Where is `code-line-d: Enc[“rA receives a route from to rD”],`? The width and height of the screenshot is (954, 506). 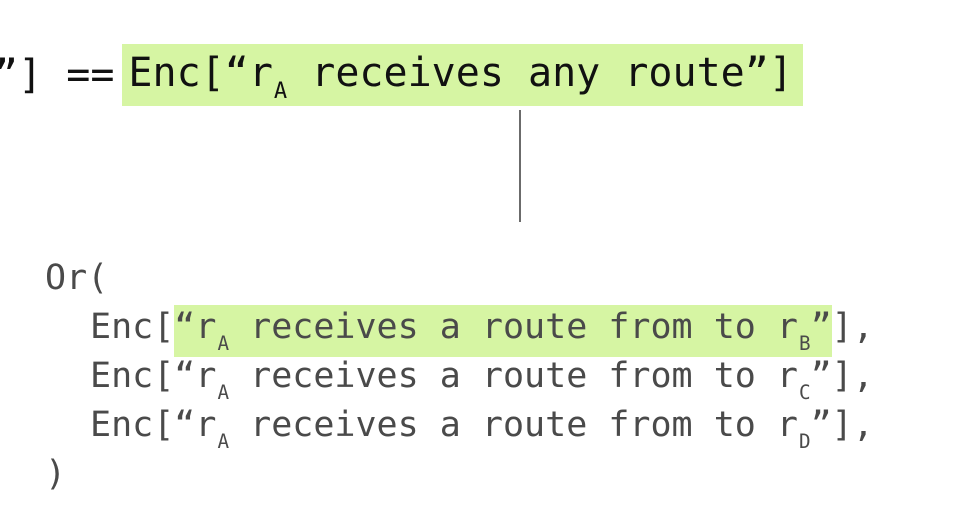 code-line-d: Enc[“rA receives a route from to rD”], is located at coordinates (459, 427).